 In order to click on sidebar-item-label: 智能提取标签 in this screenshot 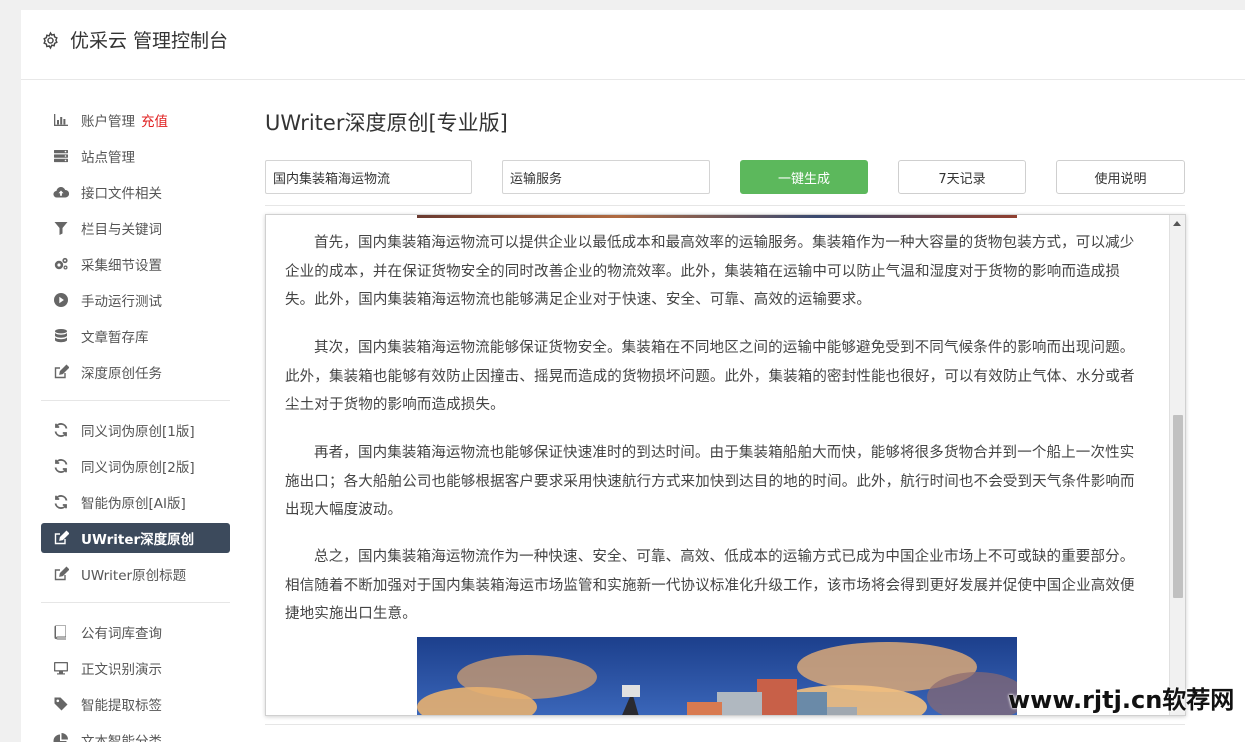, I will do `click(121, 706)`.